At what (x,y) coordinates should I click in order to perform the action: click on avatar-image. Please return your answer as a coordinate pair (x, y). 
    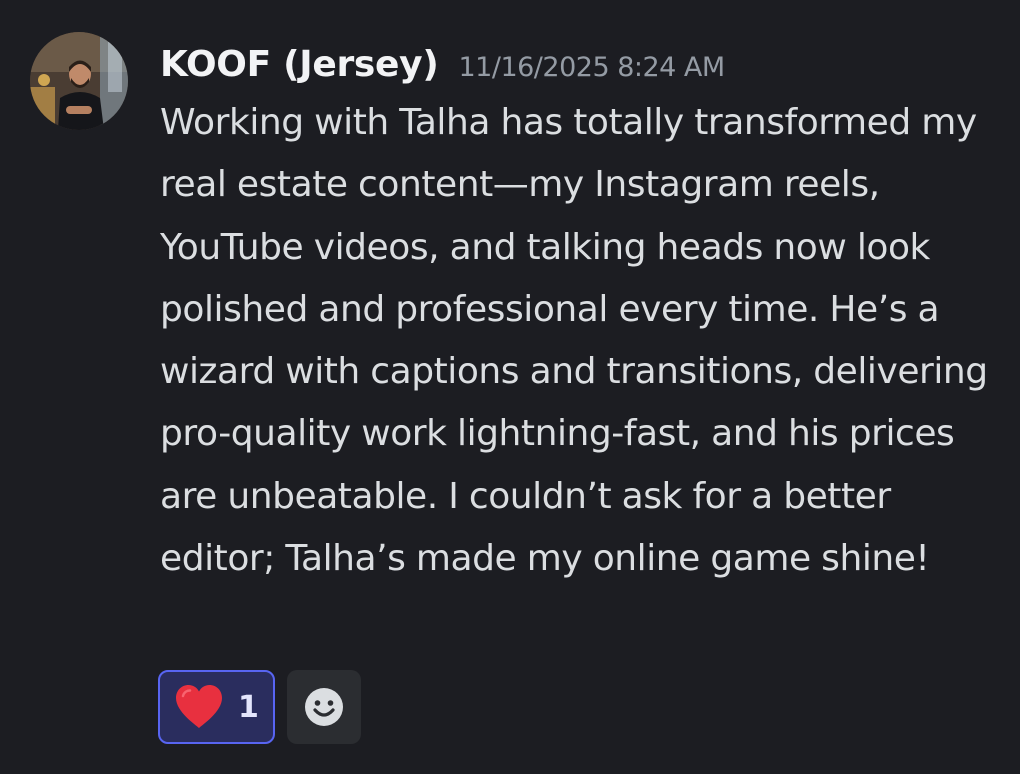
    Looking at the image, I should click on (79, 81).